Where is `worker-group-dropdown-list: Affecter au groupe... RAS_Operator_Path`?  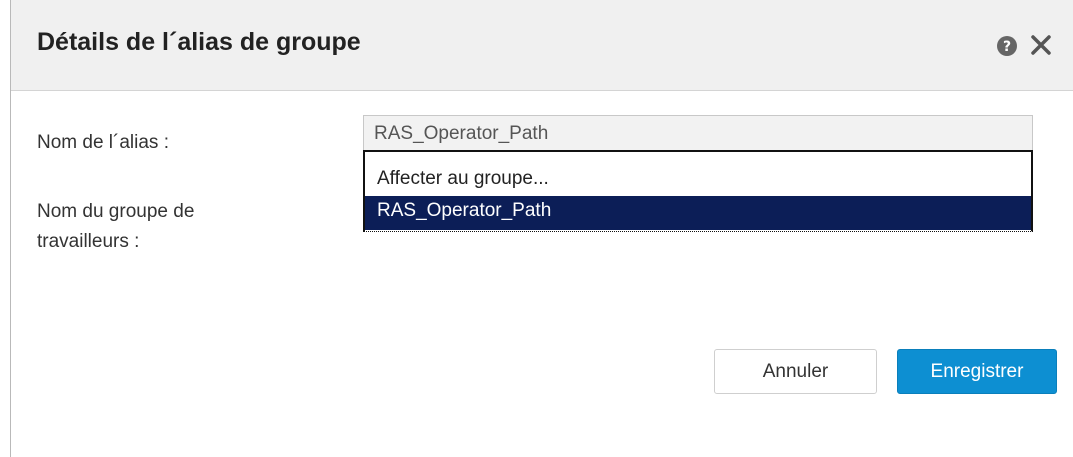
worker-group-dropdown-list: Affecter au groupe... RAS_Operator_Path is located at coordinates (698, 191).